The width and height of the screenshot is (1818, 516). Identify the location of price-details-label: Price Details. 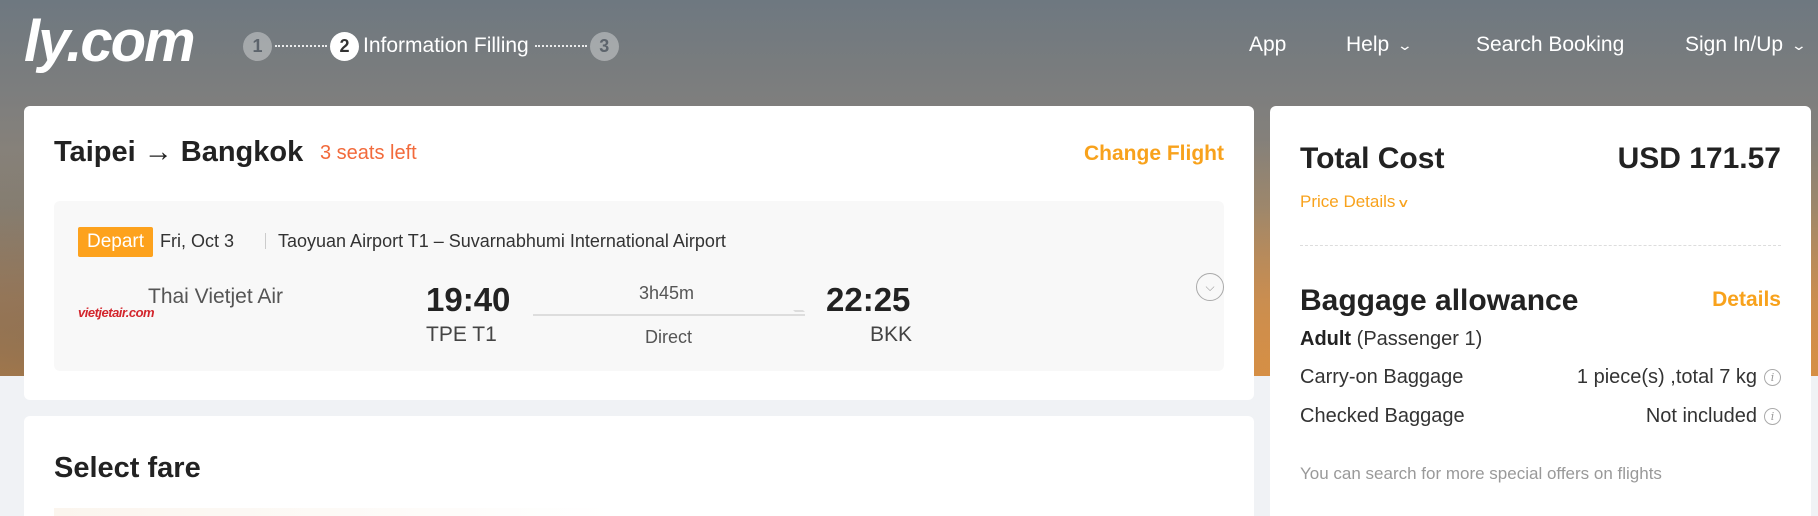
(1348, 201).